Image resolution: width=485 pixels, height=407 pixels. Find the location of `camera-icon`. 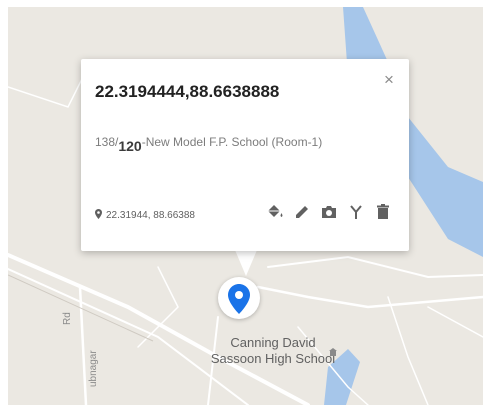

camera-icon is located at coordinates (329, 212).